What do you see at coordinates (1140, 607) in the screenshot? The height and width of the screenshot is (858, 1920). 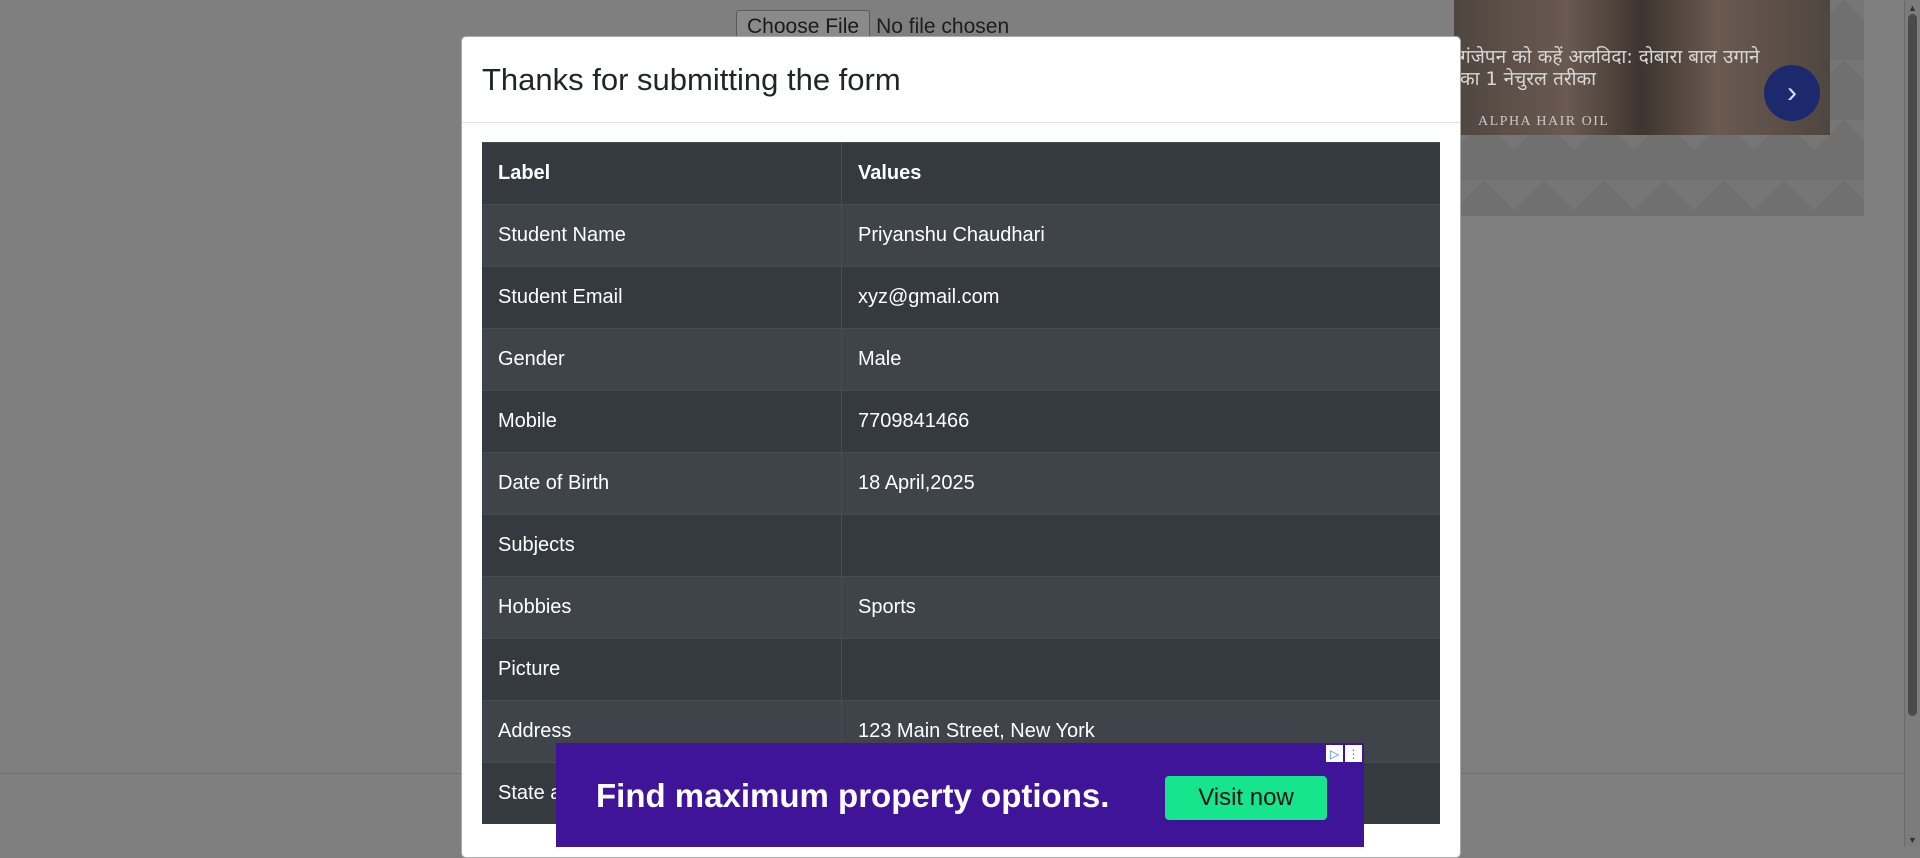 I see `row-value: Sports` at bounding box center [1140, 607].